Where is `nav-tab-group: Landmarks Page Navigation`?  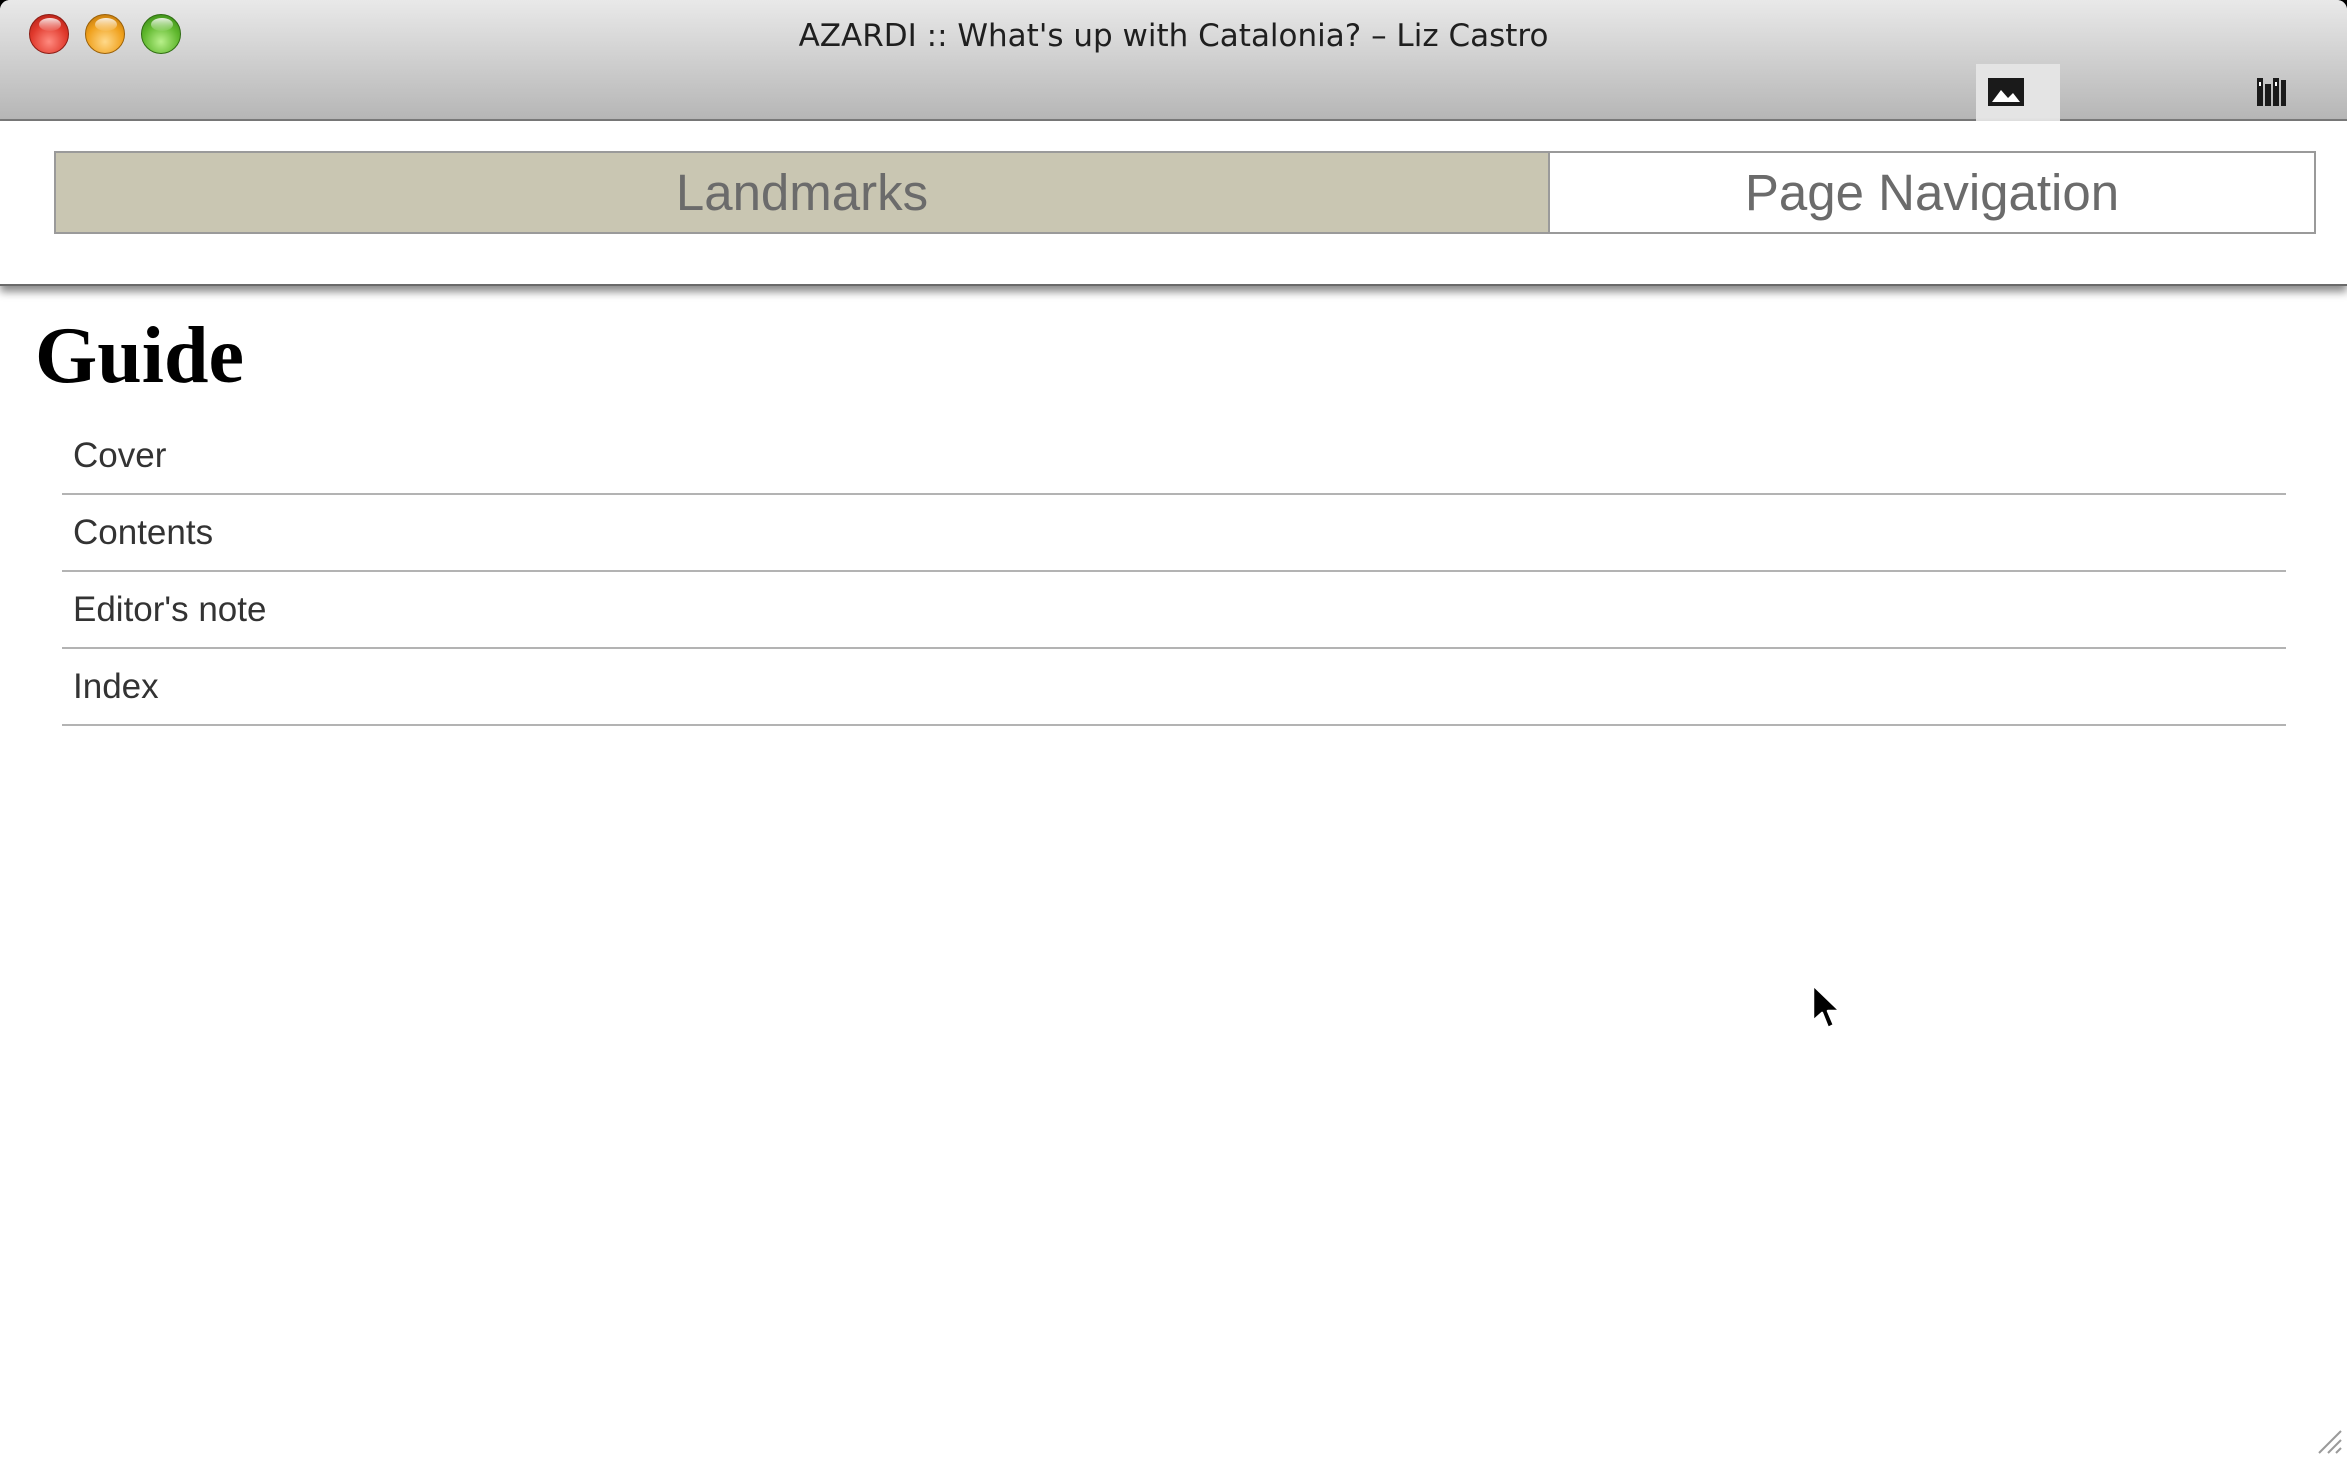 nav-tab-group: Landmarks Page Navigation is located at coordinates (1185, 192).